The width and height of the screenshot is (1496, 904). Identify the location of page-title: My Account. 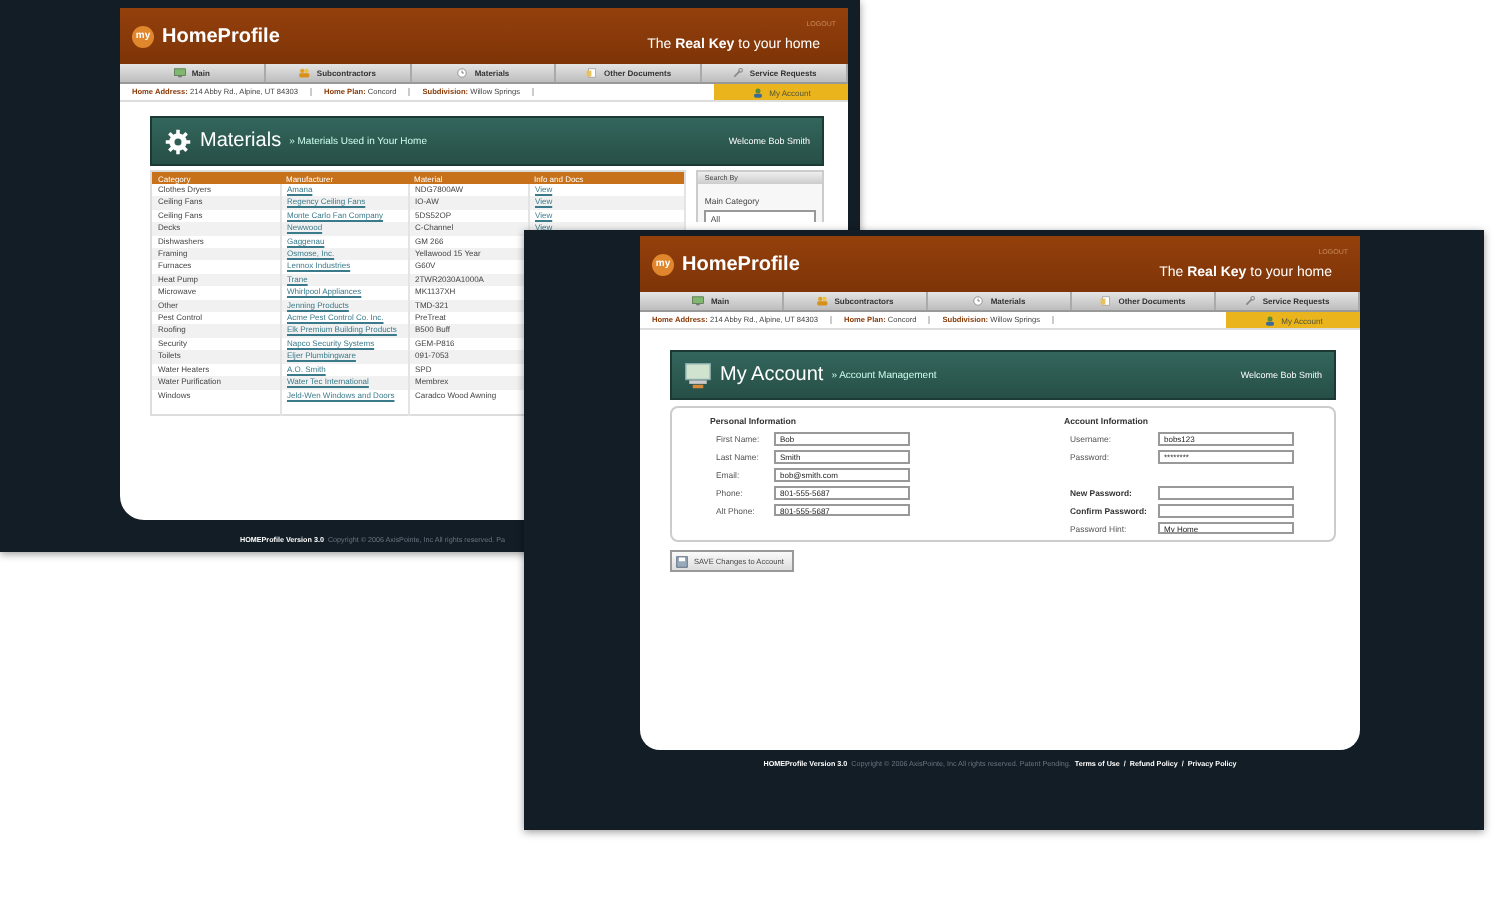
(772, 375).